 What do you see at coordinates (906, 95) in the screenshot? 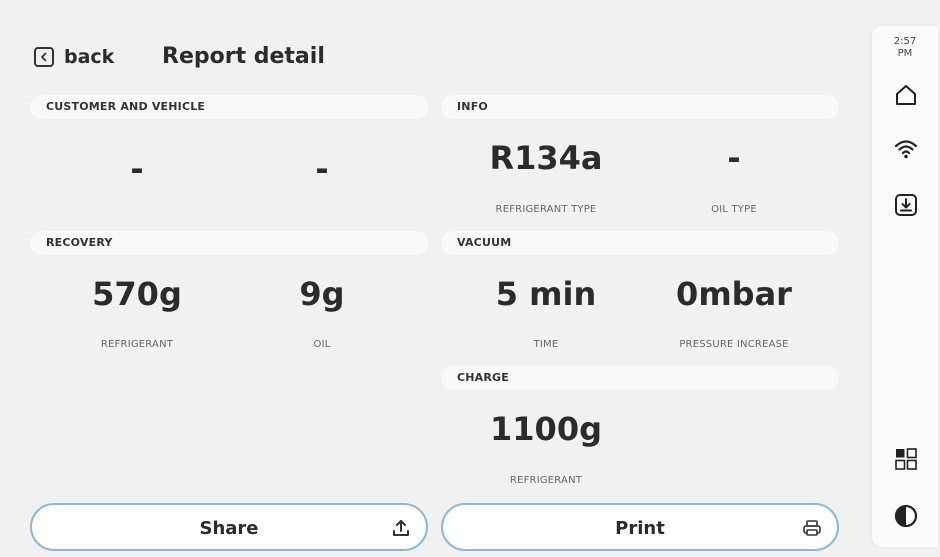
I see `home-icon` at bounding box center [906, 95].